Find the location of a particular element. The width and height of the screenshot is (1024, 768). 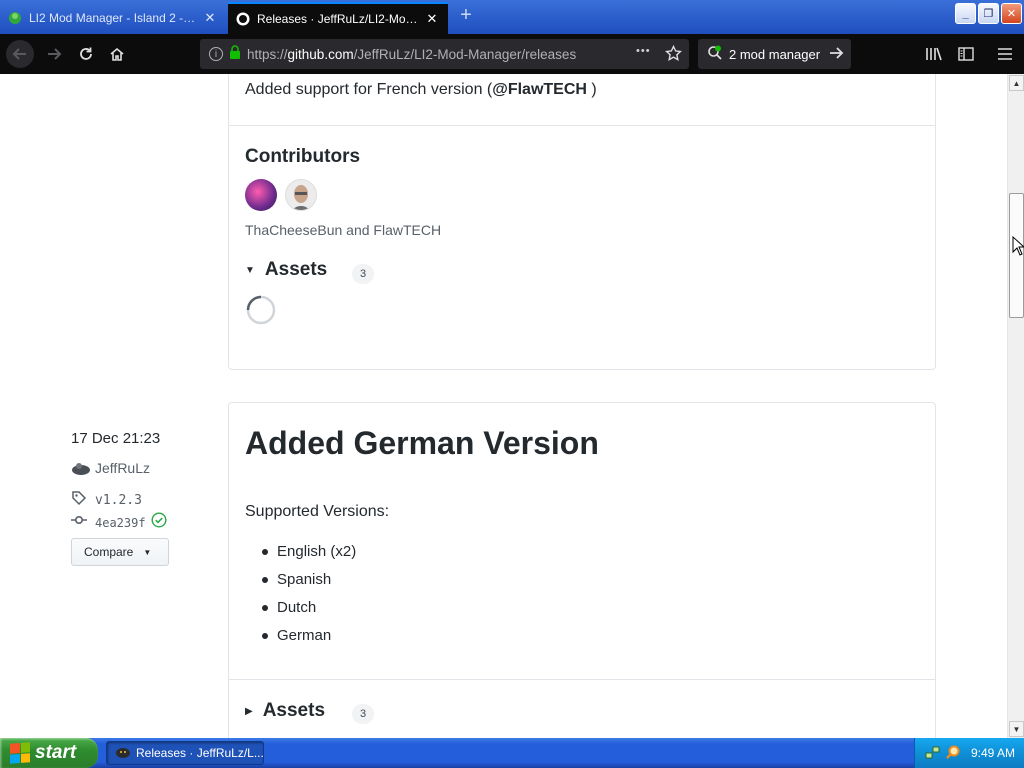

compare-label: Compare is located at coordinates (109, 552).